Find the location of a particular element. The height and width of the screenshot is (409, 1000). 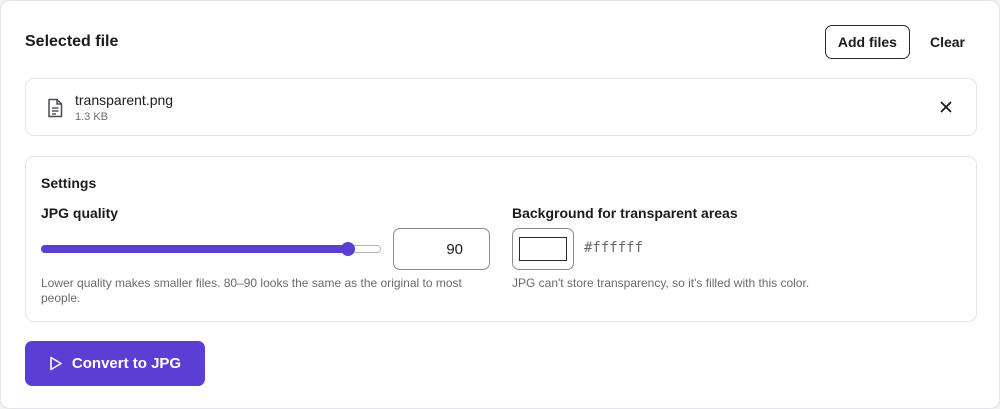

document-icon is located at coordinates (55, 108).